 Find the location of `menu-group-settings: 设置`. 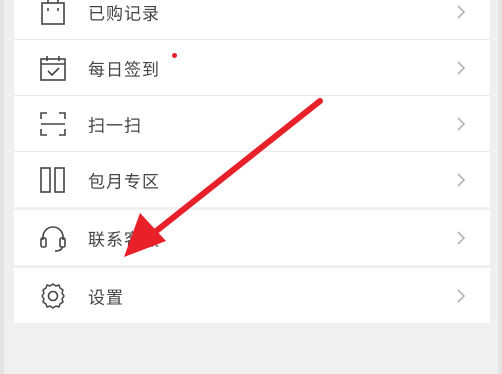

menu-group-settings: 设置 is located at coordinates (252, 295).